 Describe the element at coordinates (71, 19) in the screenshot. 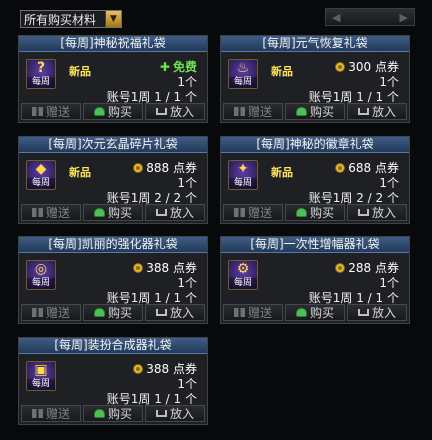

I see `category-dropdown: 所有购买材料 ▼` at that location.